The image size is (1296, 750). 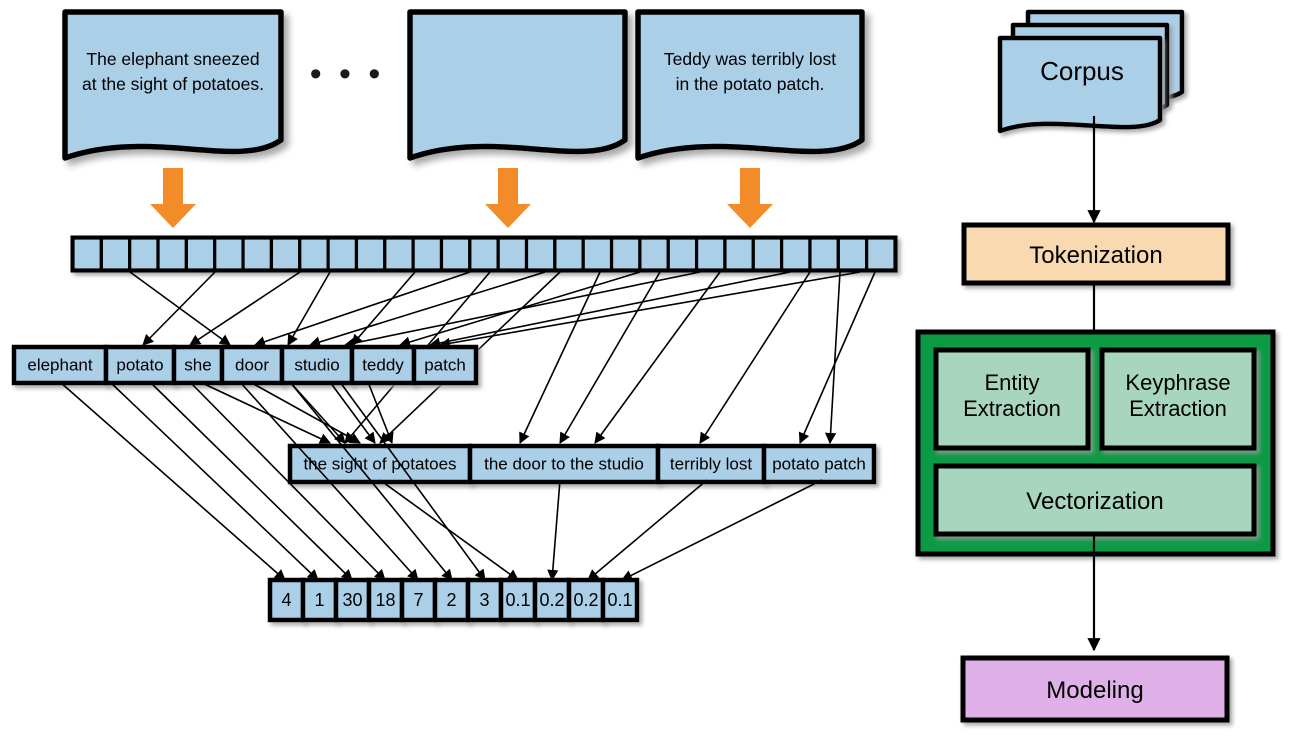 I want to click on token-box: she, so click(x=198, y=365).